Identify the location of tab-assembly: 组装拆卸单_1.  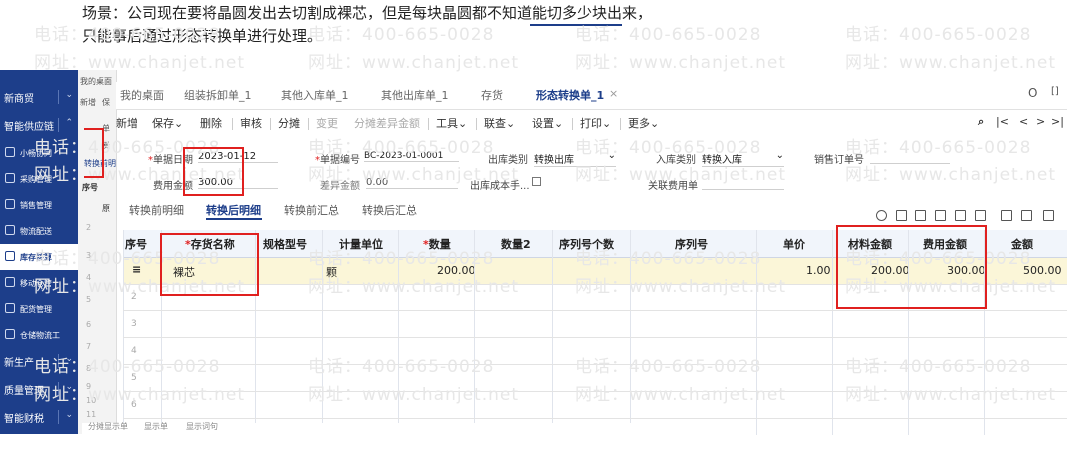
(218, 95).